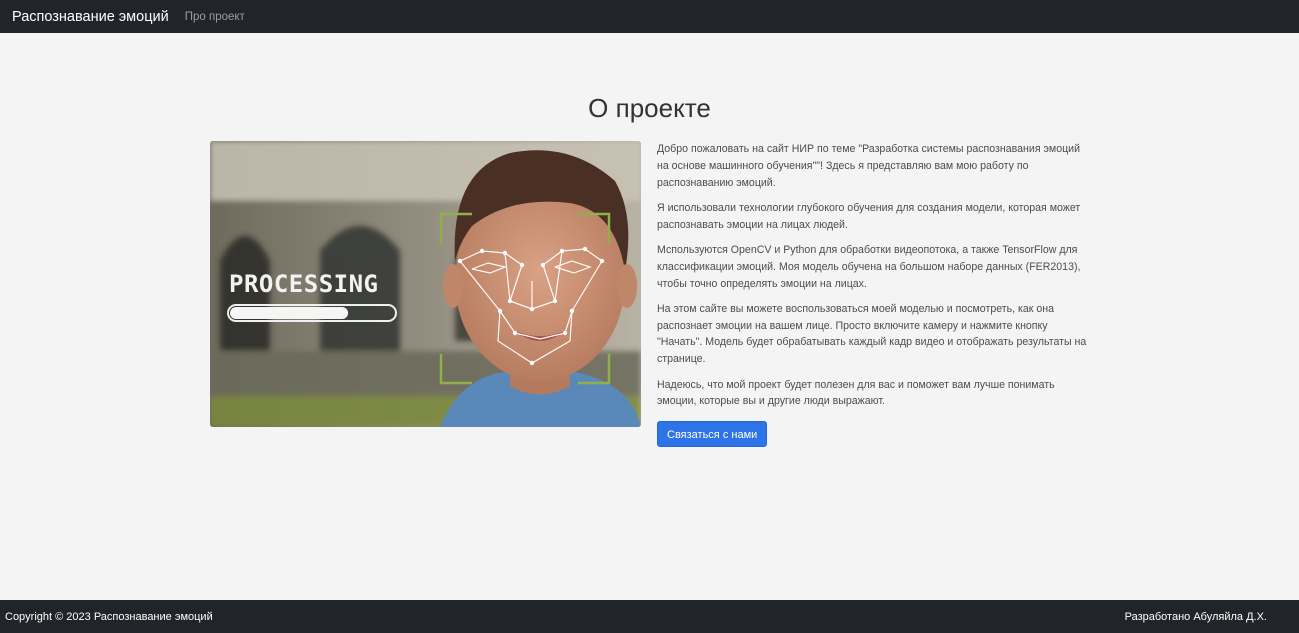  I want to click on contact-button: Связаться с нами, so click(712, 433).